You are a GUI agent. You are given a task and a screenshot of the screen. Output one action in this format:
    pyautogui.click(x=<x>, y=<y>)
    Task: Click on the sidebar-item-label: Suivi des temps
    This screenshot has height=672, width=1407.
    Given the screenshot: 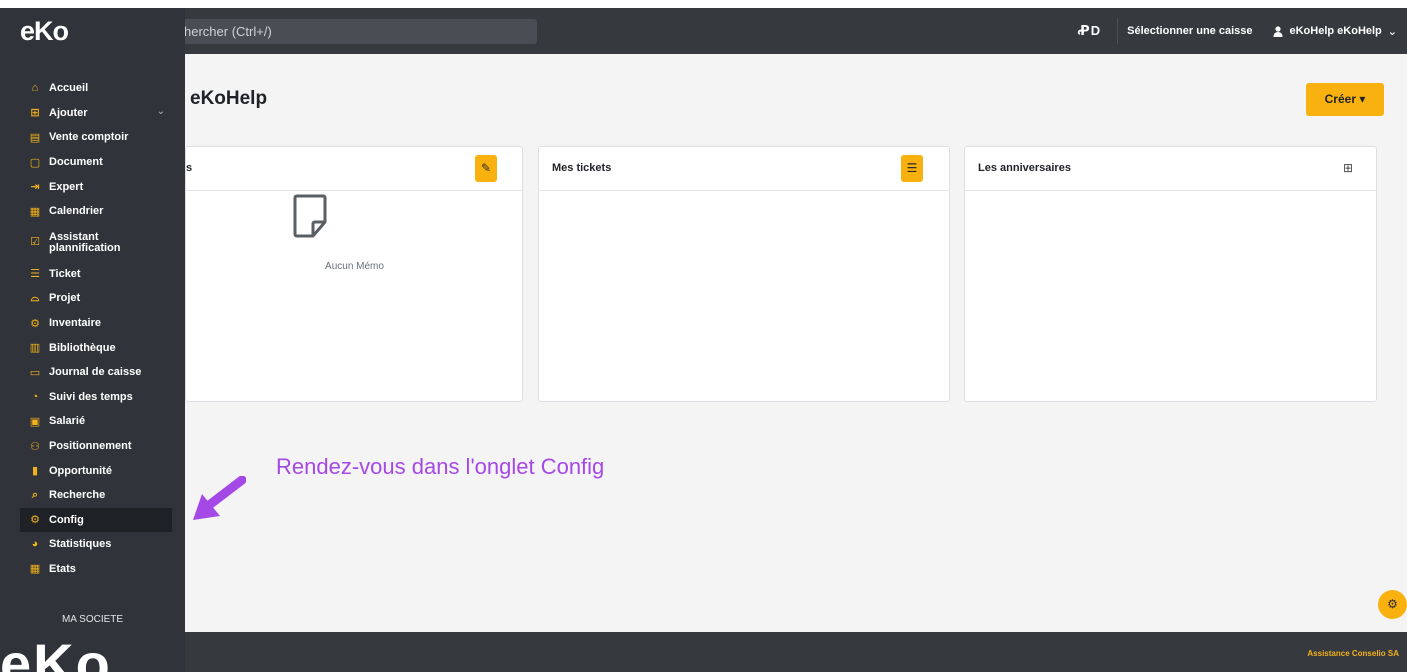 What is the action you would take?
    pyautogui.click(x=91, y=396)
    